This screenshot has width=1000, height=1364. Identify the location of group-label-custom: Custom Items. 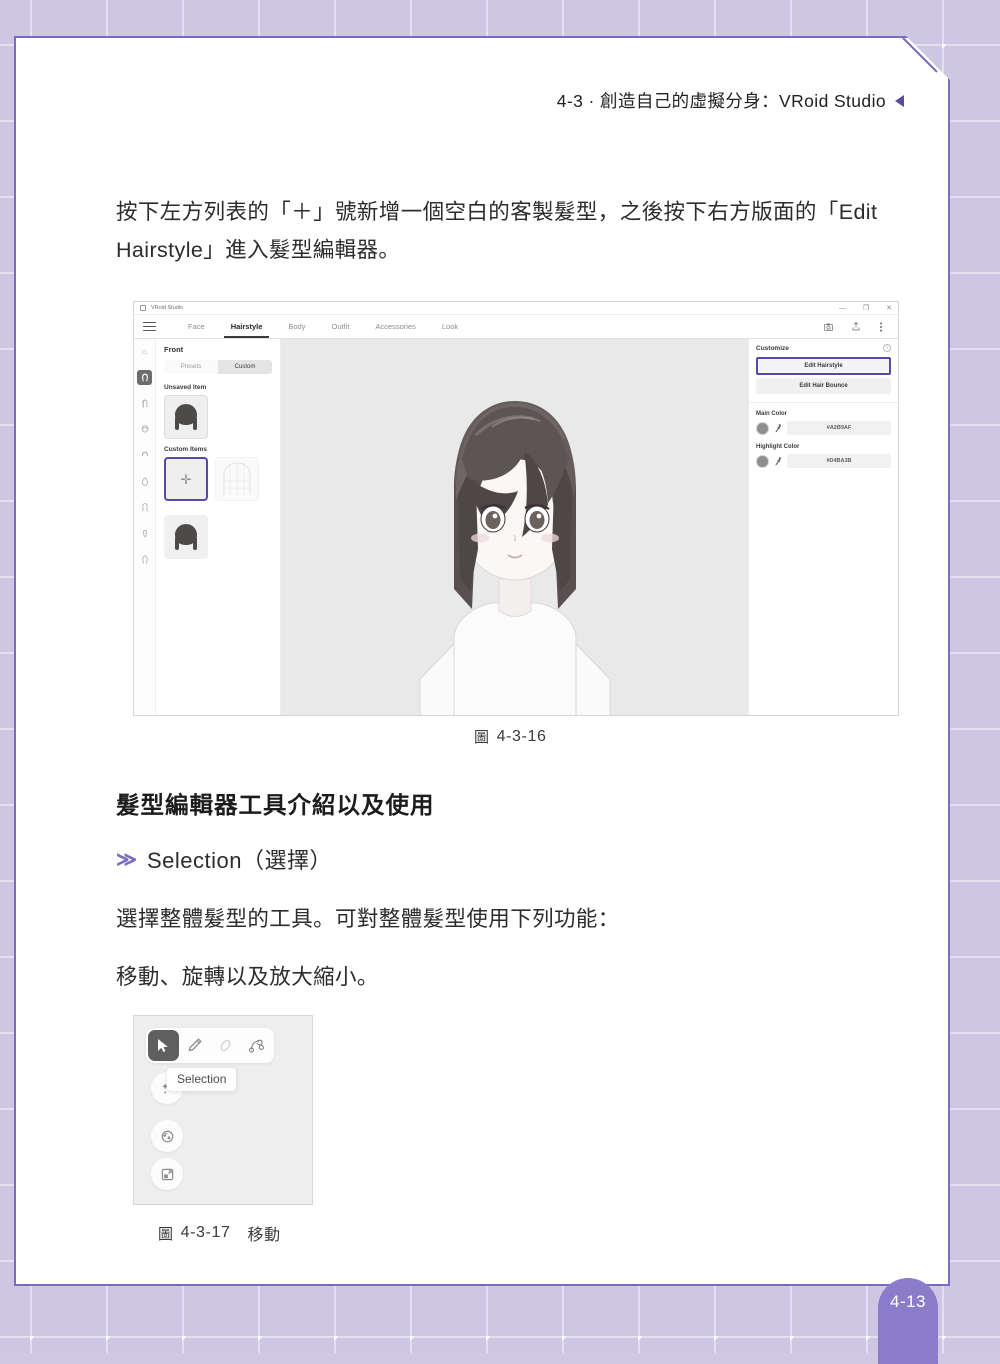
(185, 449).